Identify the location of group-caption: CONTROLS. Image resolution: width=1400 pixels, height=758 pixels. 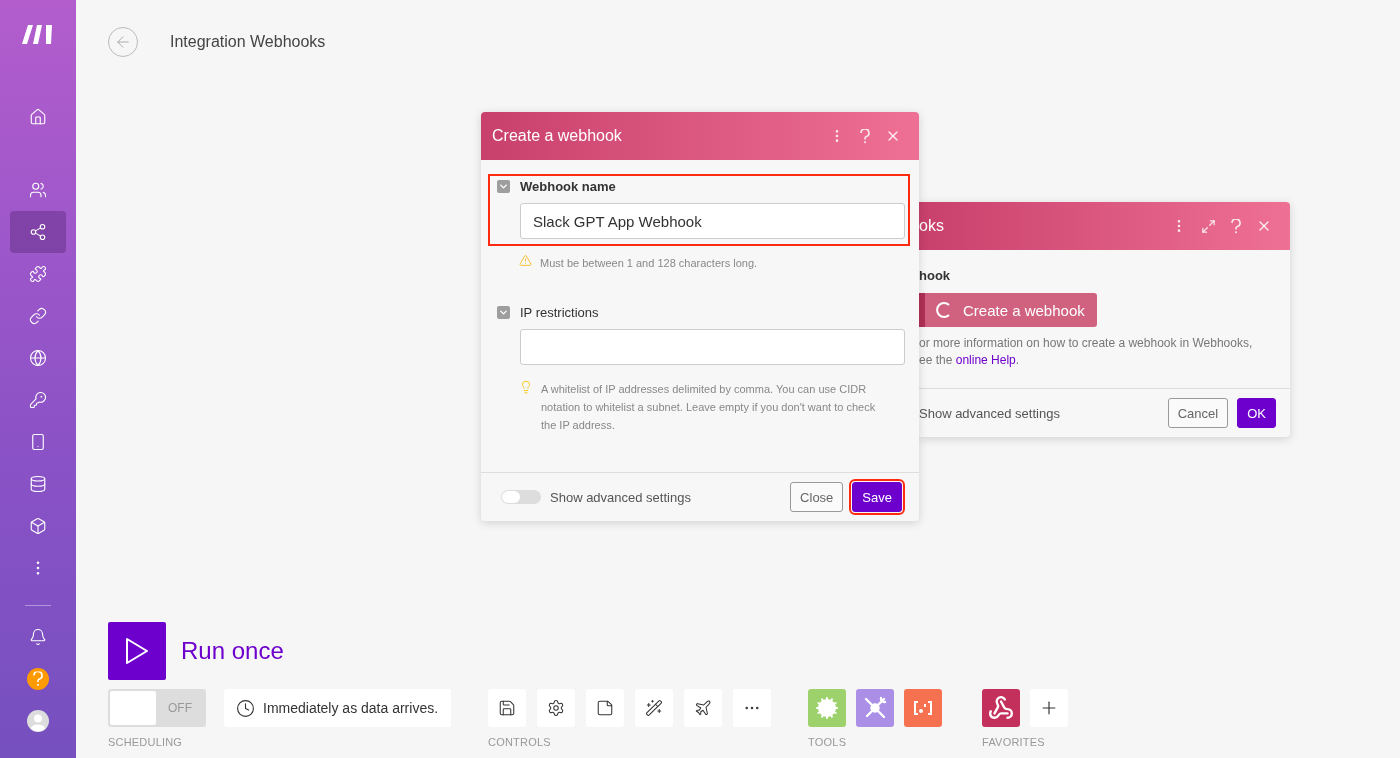
(520, 742).